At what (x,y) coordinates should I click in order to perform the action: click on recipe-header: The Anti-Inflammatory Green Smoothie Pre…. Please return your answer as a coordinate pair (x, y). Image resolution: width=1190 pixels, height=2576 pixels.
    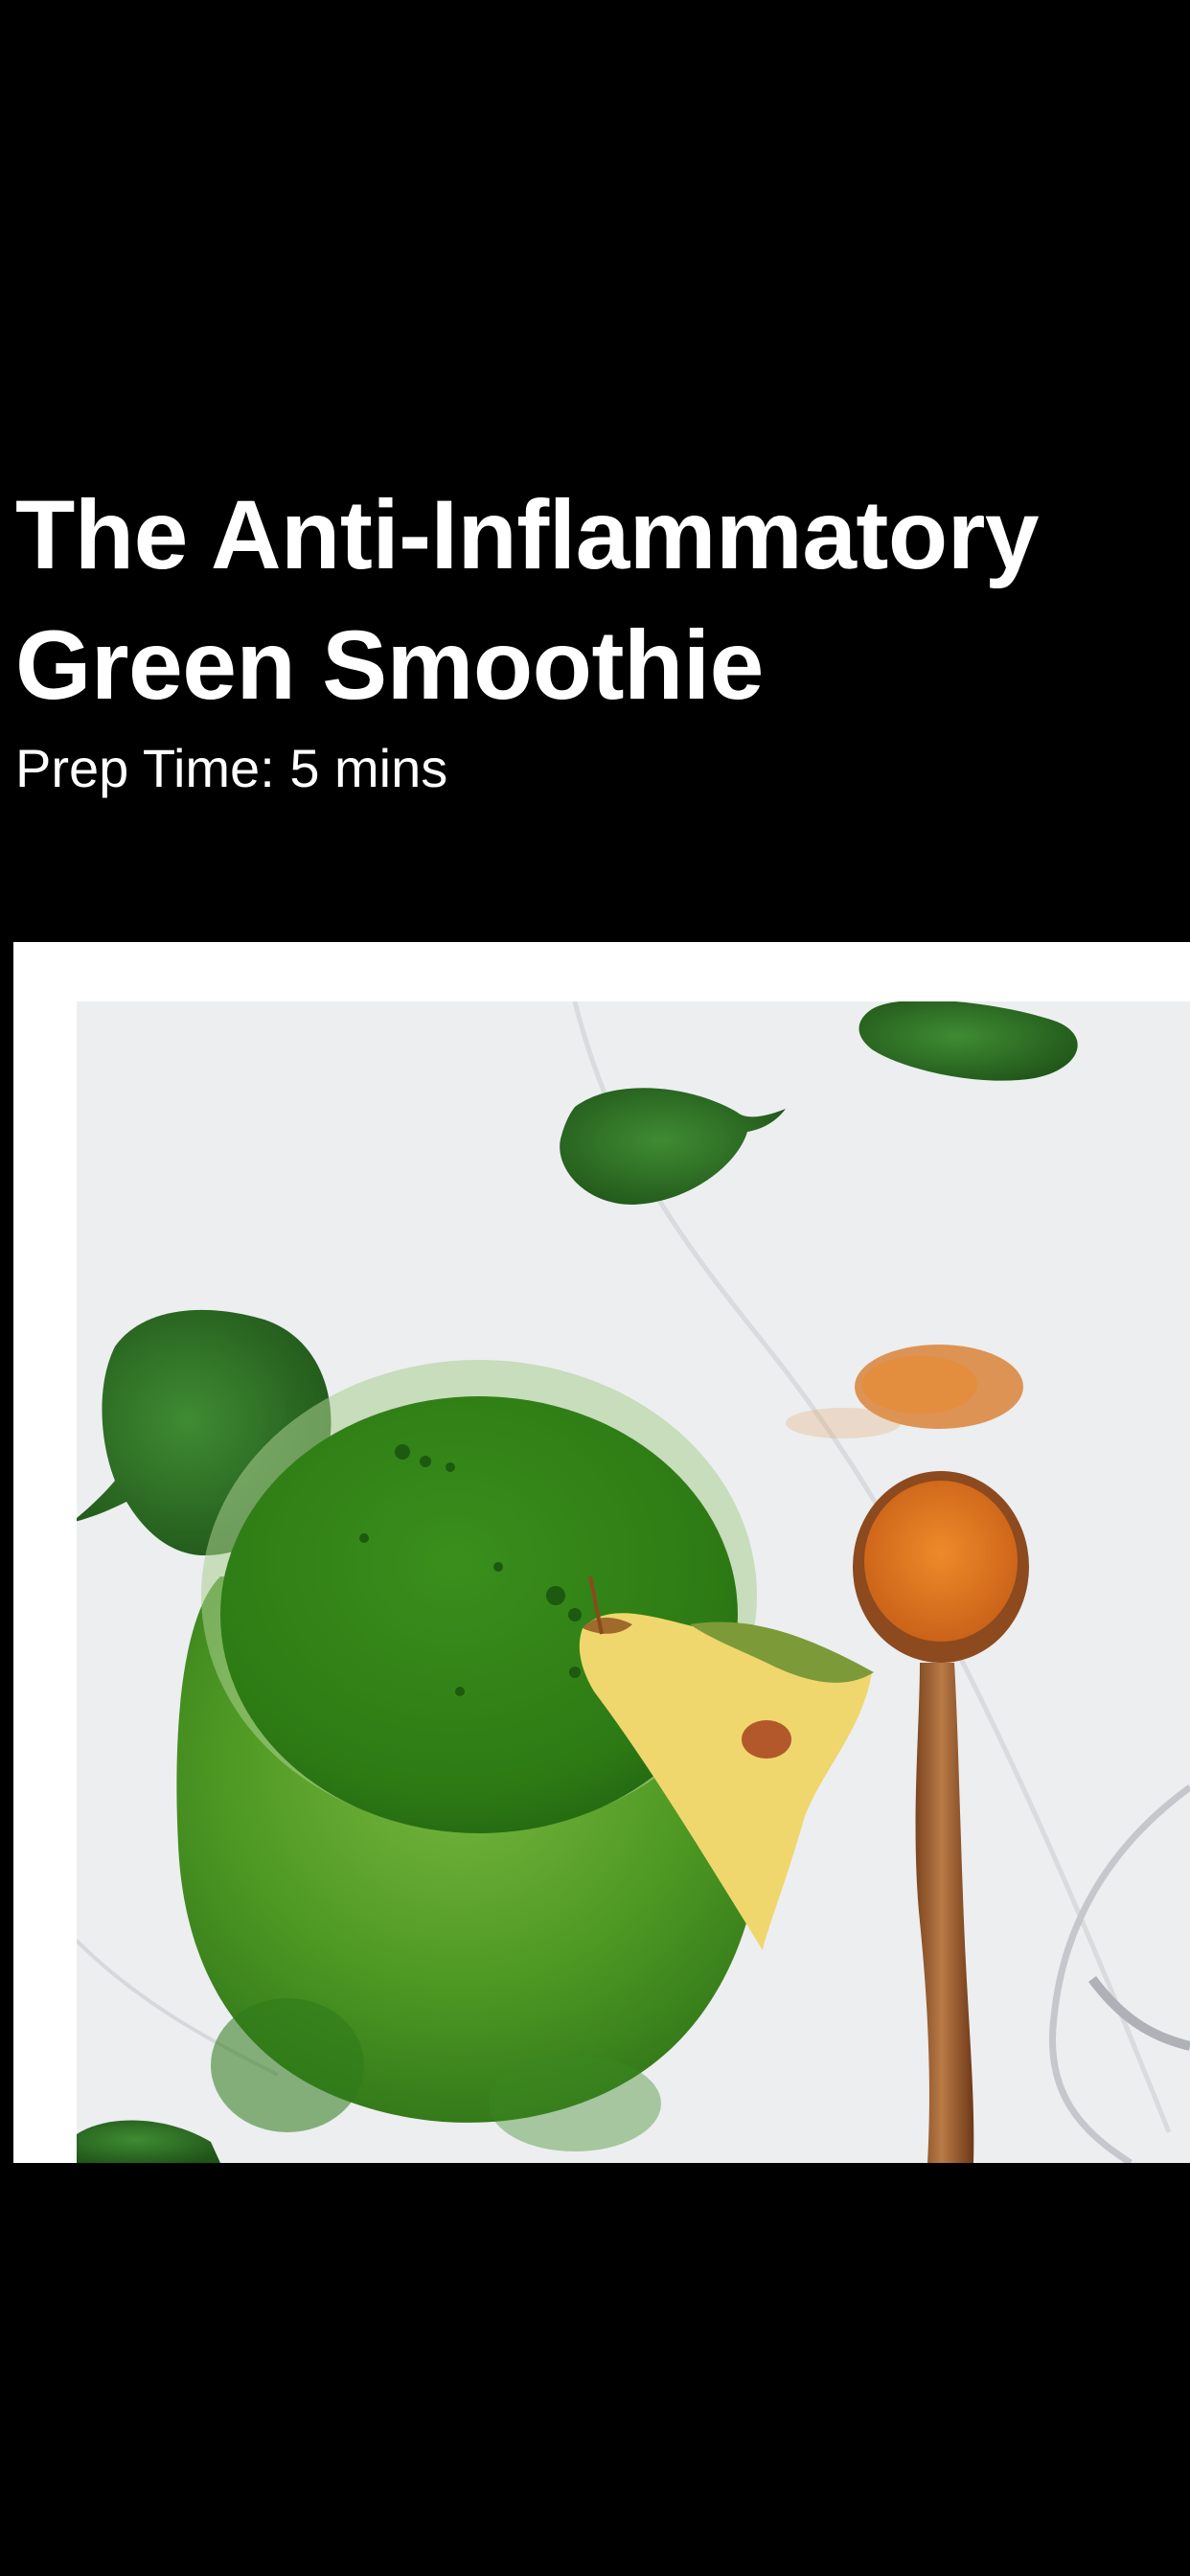
    Looking at the image, I should click on (590, 638).